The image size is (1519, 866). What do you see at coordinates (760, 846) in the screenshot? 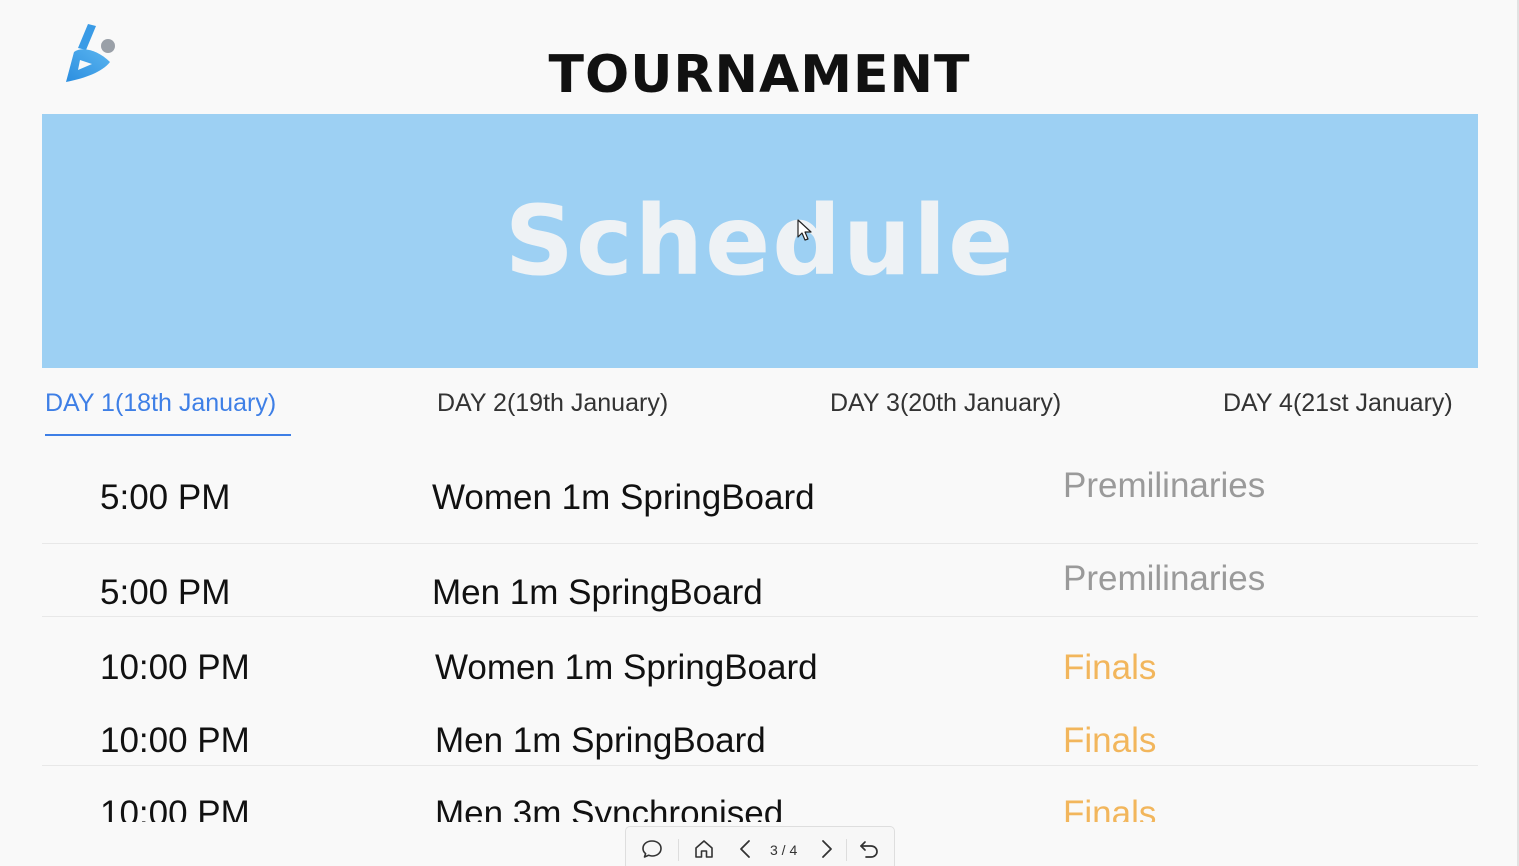
I see `presentation-toolbar: 3 / 4` at bounding box center [760, 846].